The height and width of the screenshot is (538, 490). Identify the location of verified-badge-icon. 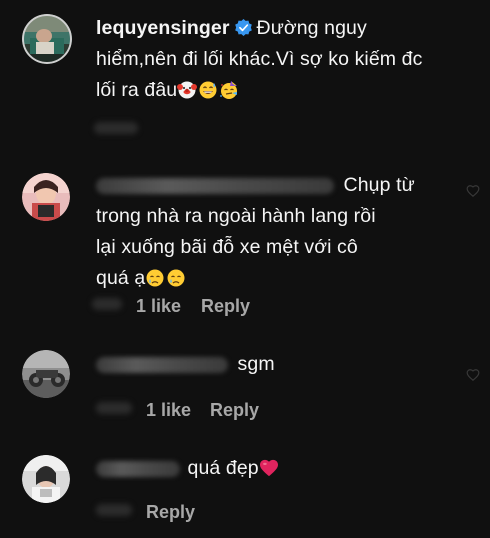
(243, 27).